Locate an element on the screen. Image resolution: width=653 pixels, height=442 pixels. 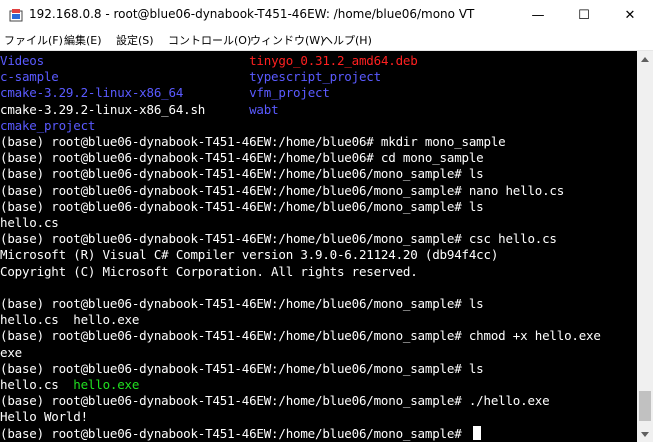
terminal-text: wabt is located at coordinates (264, 109).